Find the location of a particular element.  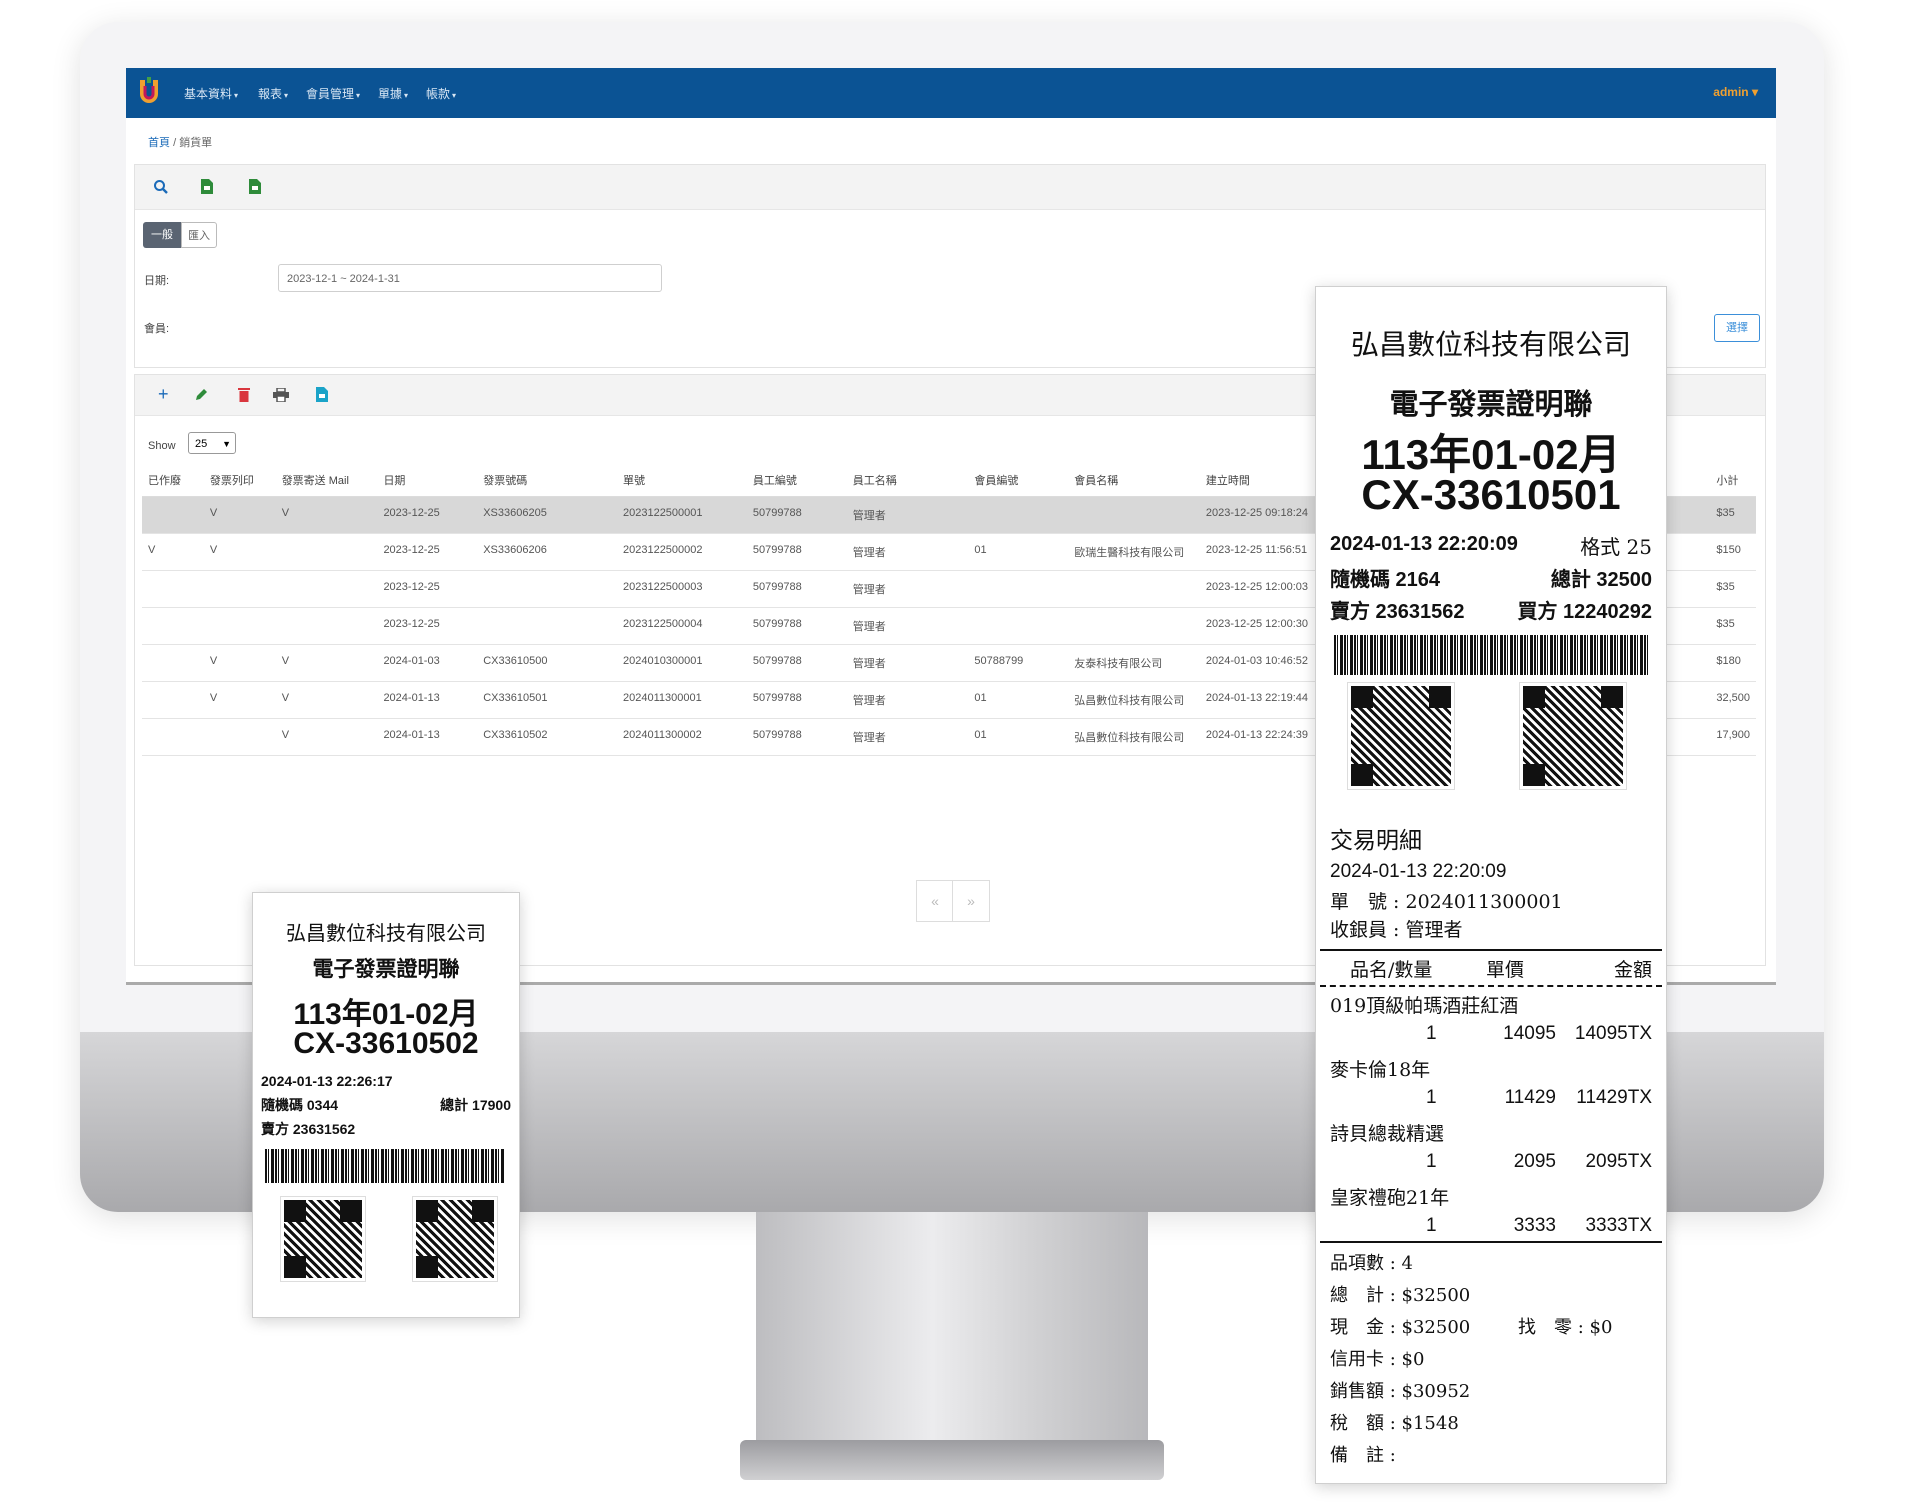

col-member-no: 會員編號 is located at coordinates (1018, 482).